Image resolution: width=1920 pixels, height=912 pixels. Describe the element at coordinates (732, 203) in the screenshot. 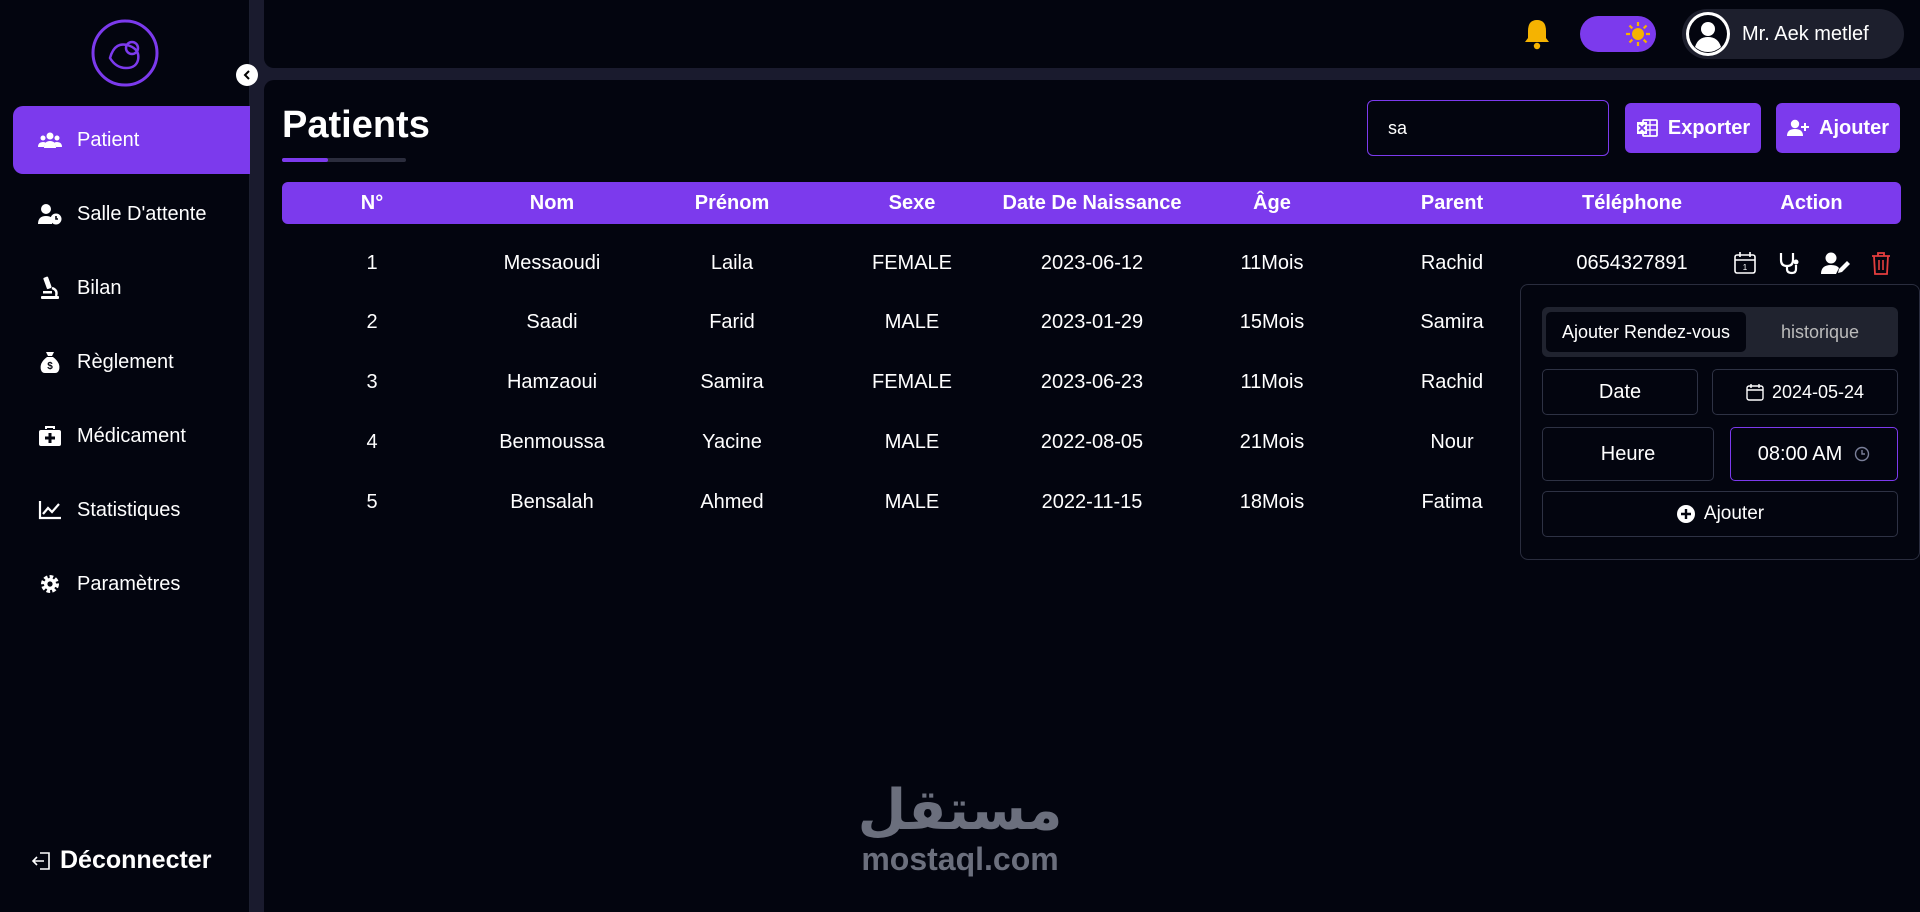

I see `column-header: Prénom` at that location.